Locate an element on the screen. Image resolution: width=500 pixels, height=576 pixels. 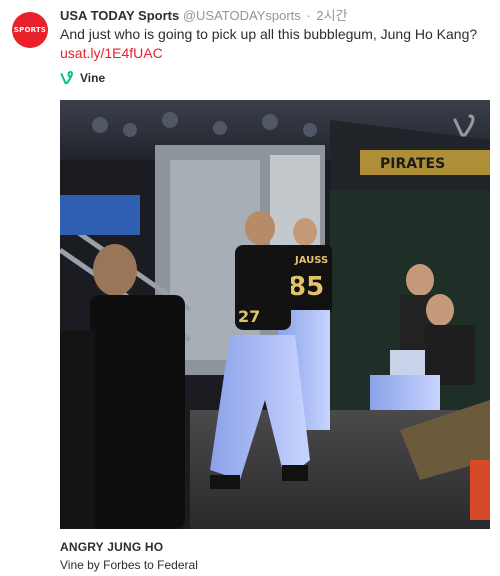
tweet-header: USA TODAY Sports @USATODAYsports · 2시간 is located at coordinates (275, 16).